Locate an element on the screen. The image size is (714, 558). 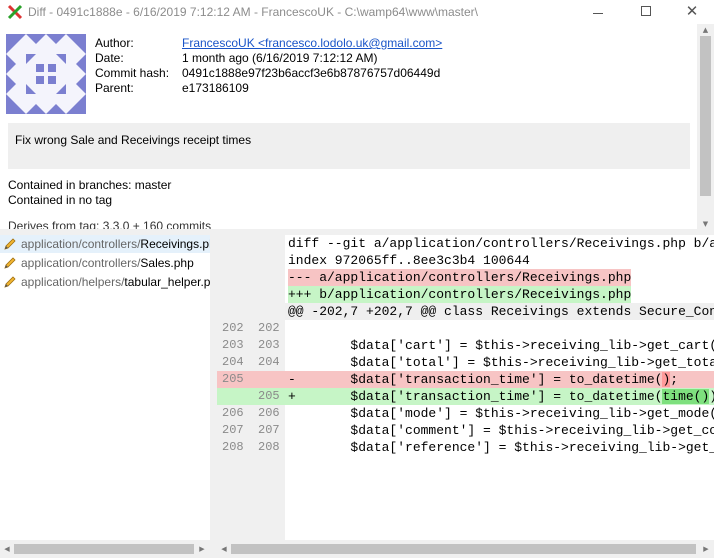
commit-info-labels: Author: Date: Commit hash: Parent: is located at coordinates (132, 66).